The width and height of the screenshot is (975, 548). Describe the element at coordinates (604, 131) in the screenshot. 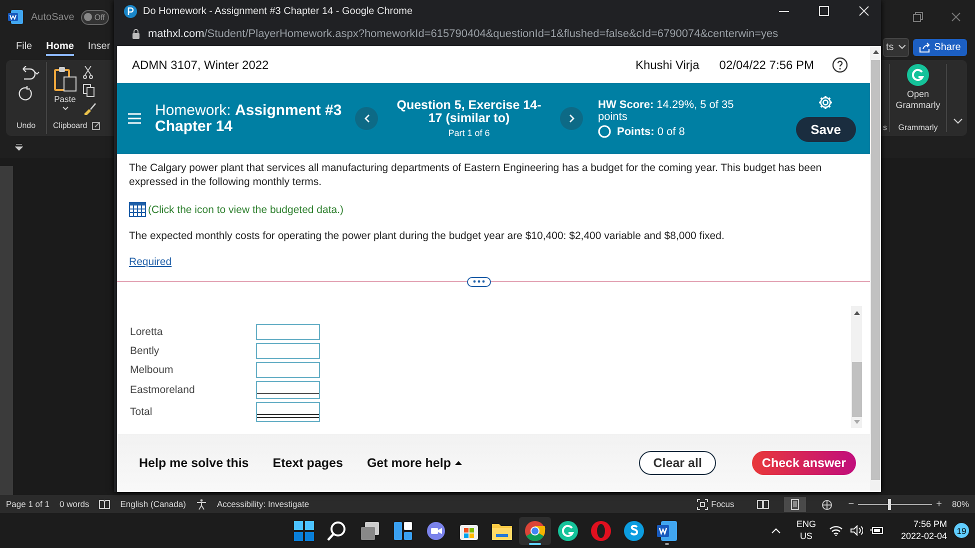

I see `circle-icon` at that location.